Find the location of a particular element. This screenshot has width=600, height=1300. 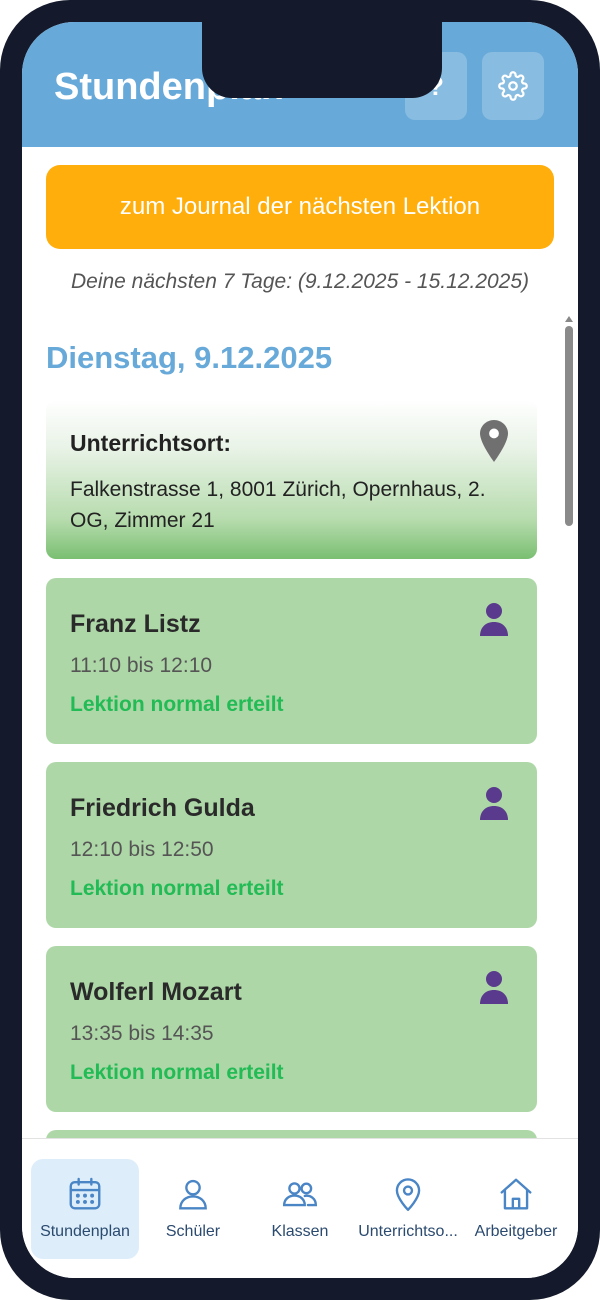

lesson-time: 11:10 bis 12:10 is located at coordinates (141, 665).